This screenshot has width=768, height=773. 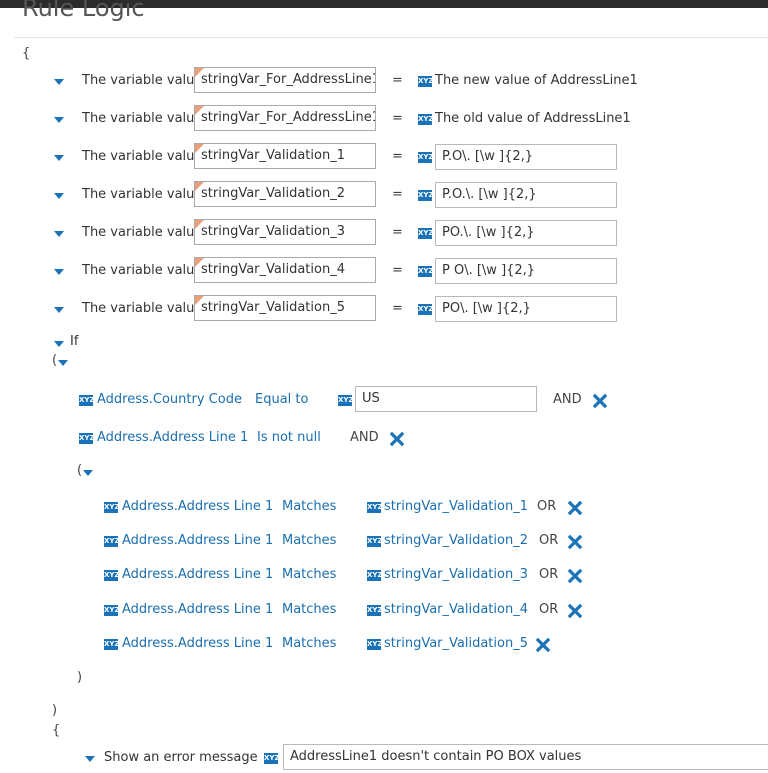 I want to click on match-value-link: stringVar_Validation_5, so click(x=456, y=643).